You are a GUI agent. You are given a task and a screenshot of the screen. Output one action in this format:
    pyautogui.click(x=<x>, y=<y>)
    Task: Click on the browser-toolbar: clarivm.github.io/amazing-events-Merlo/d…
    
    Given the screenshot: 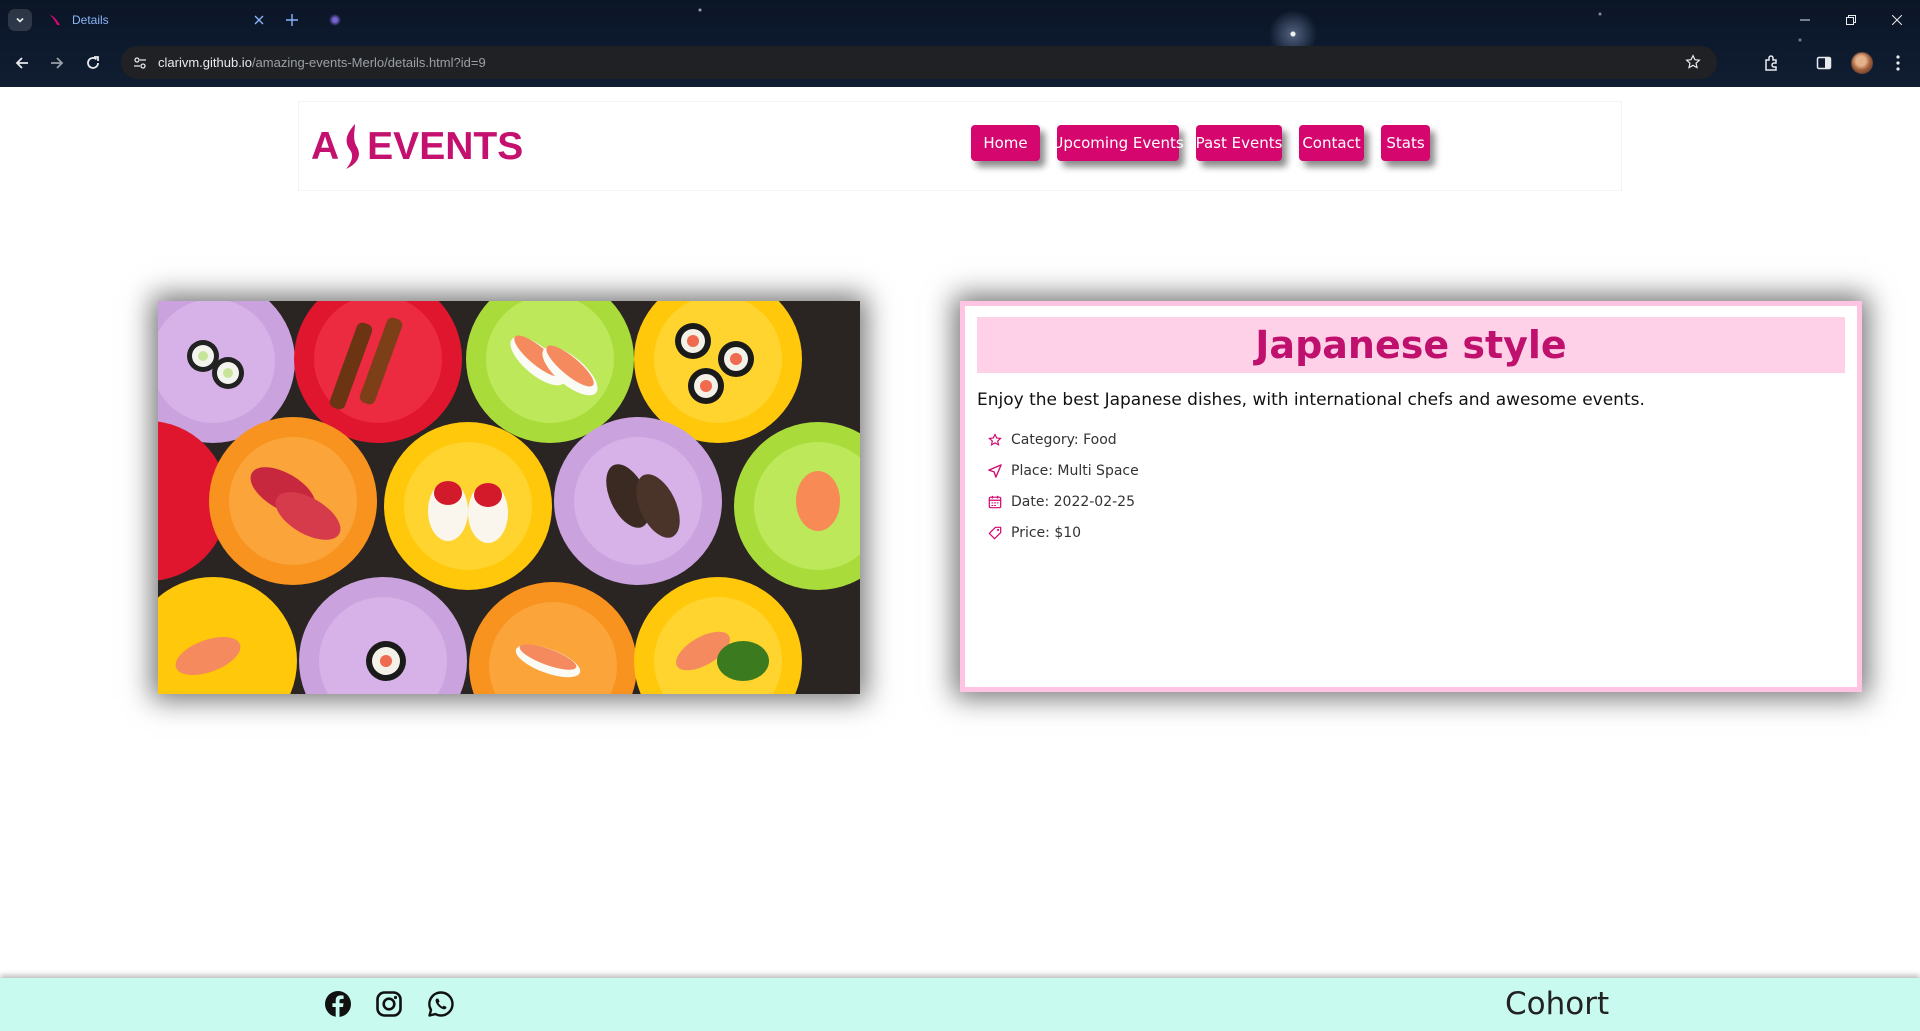 What is the action you would take?
    pyautogui.click(x=960, y=63)
    